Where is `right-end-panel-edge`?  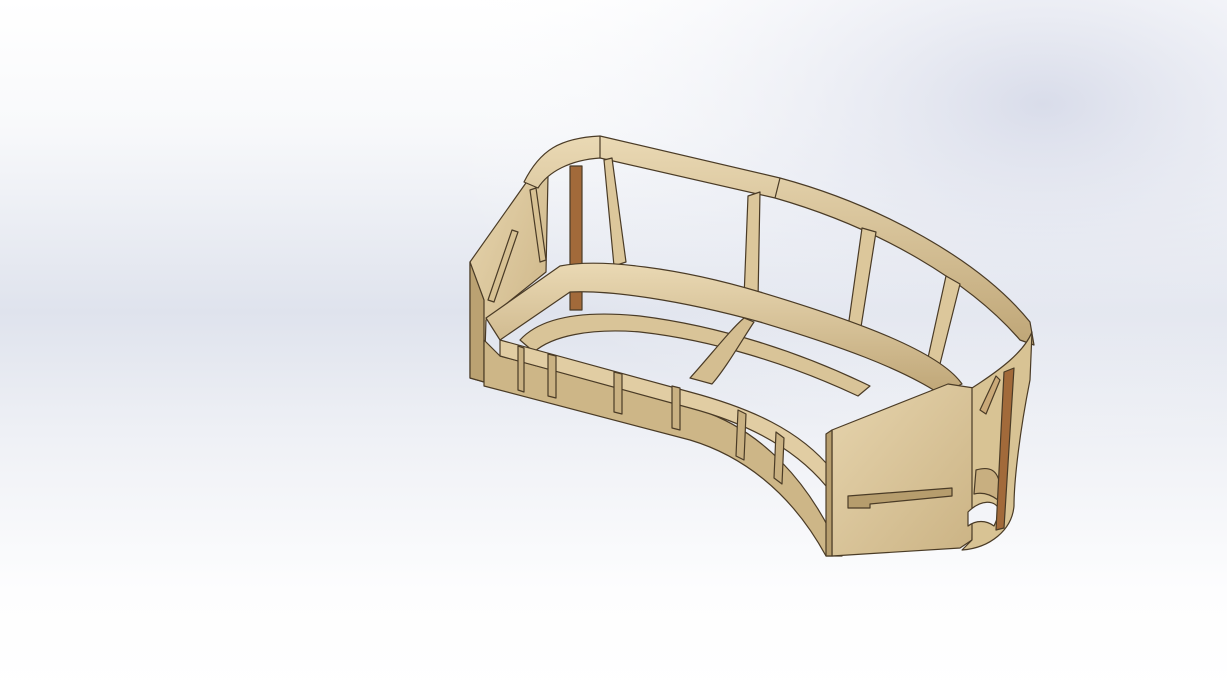
right-end-panel-edge is located at coordinates (829, 493).